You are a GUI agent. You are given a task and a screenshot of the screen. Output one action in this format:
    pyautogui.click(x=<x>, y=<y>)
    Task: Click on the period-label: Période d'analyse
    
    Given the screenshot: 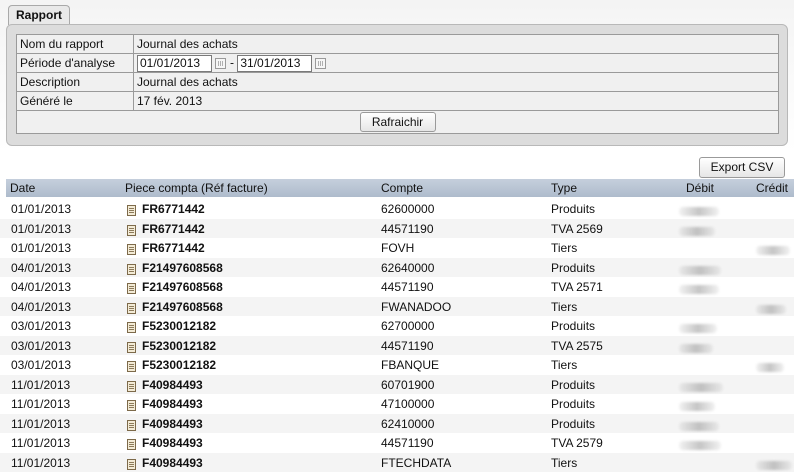 What is the action you would take?
    pyautogui.click(x=75, y=63)
    